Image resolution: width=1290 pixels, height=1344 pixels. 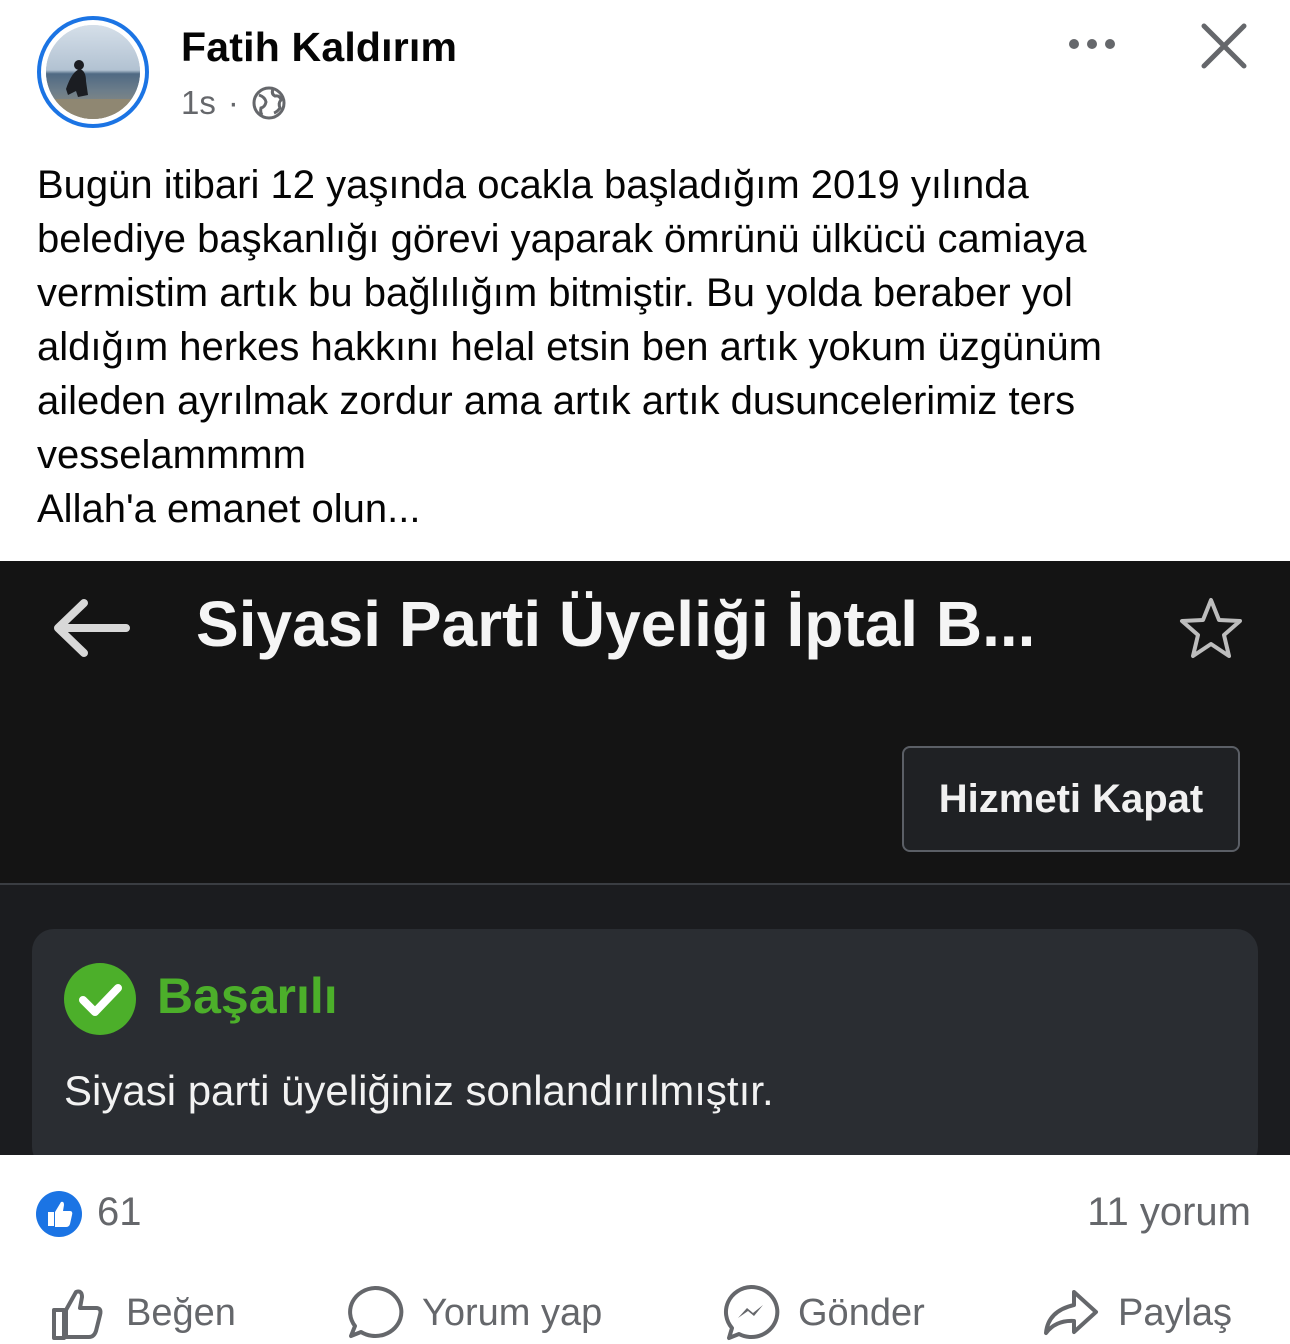 I want to click on like-reaction-badge, so click(x=59, y=1214).